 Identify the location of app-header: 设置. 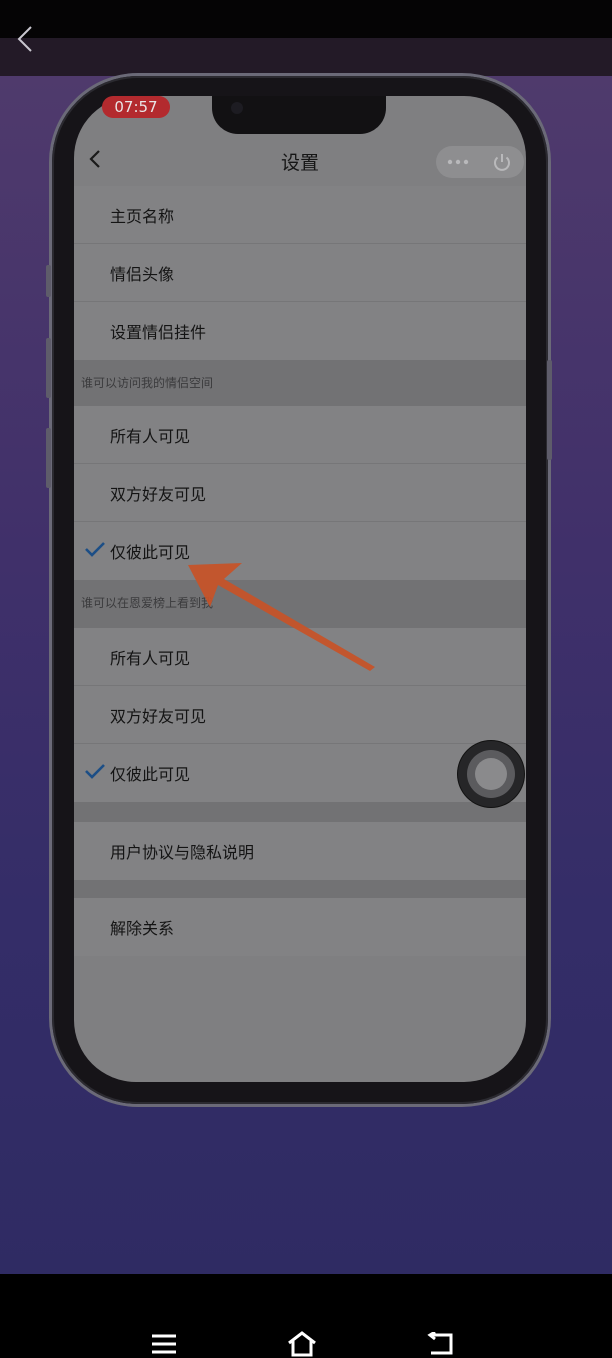
(300, 160).